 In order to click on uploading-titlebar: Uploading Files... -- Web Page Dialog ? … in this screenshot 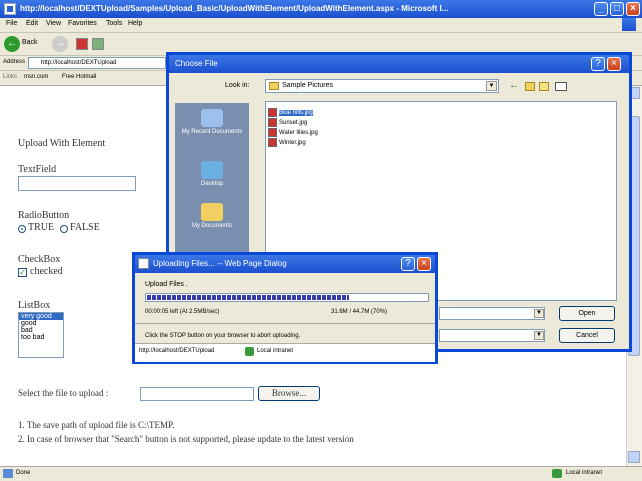, I will do `click(285, 264)`.